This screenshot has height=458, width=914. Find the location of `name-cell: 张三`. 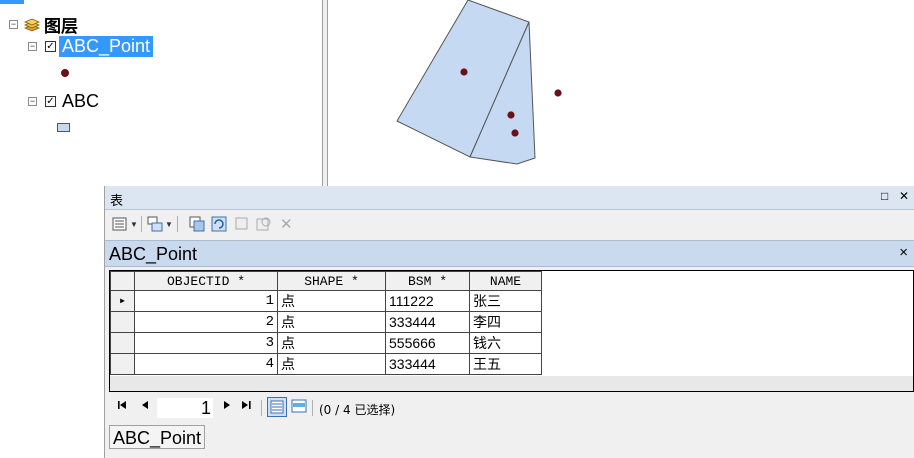

name-cell: 张三 is located at coordinates (505, 301).